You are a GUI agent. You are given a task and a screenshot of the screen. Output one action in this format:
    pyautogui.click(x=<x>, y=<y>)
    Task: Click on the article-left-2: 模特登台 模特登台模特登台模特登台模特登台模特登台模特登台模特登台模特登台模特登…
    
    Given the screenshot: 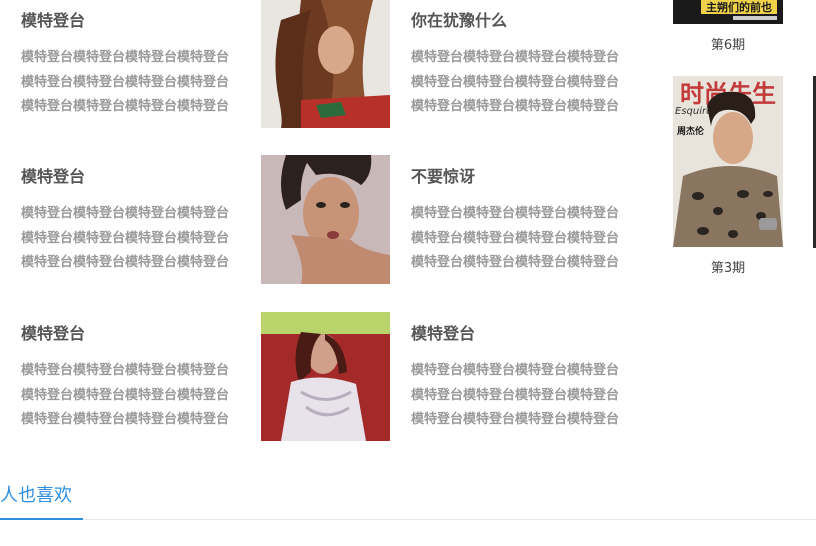 What is the action you would take?
    pyautogui.click(x=126, y=221)
    